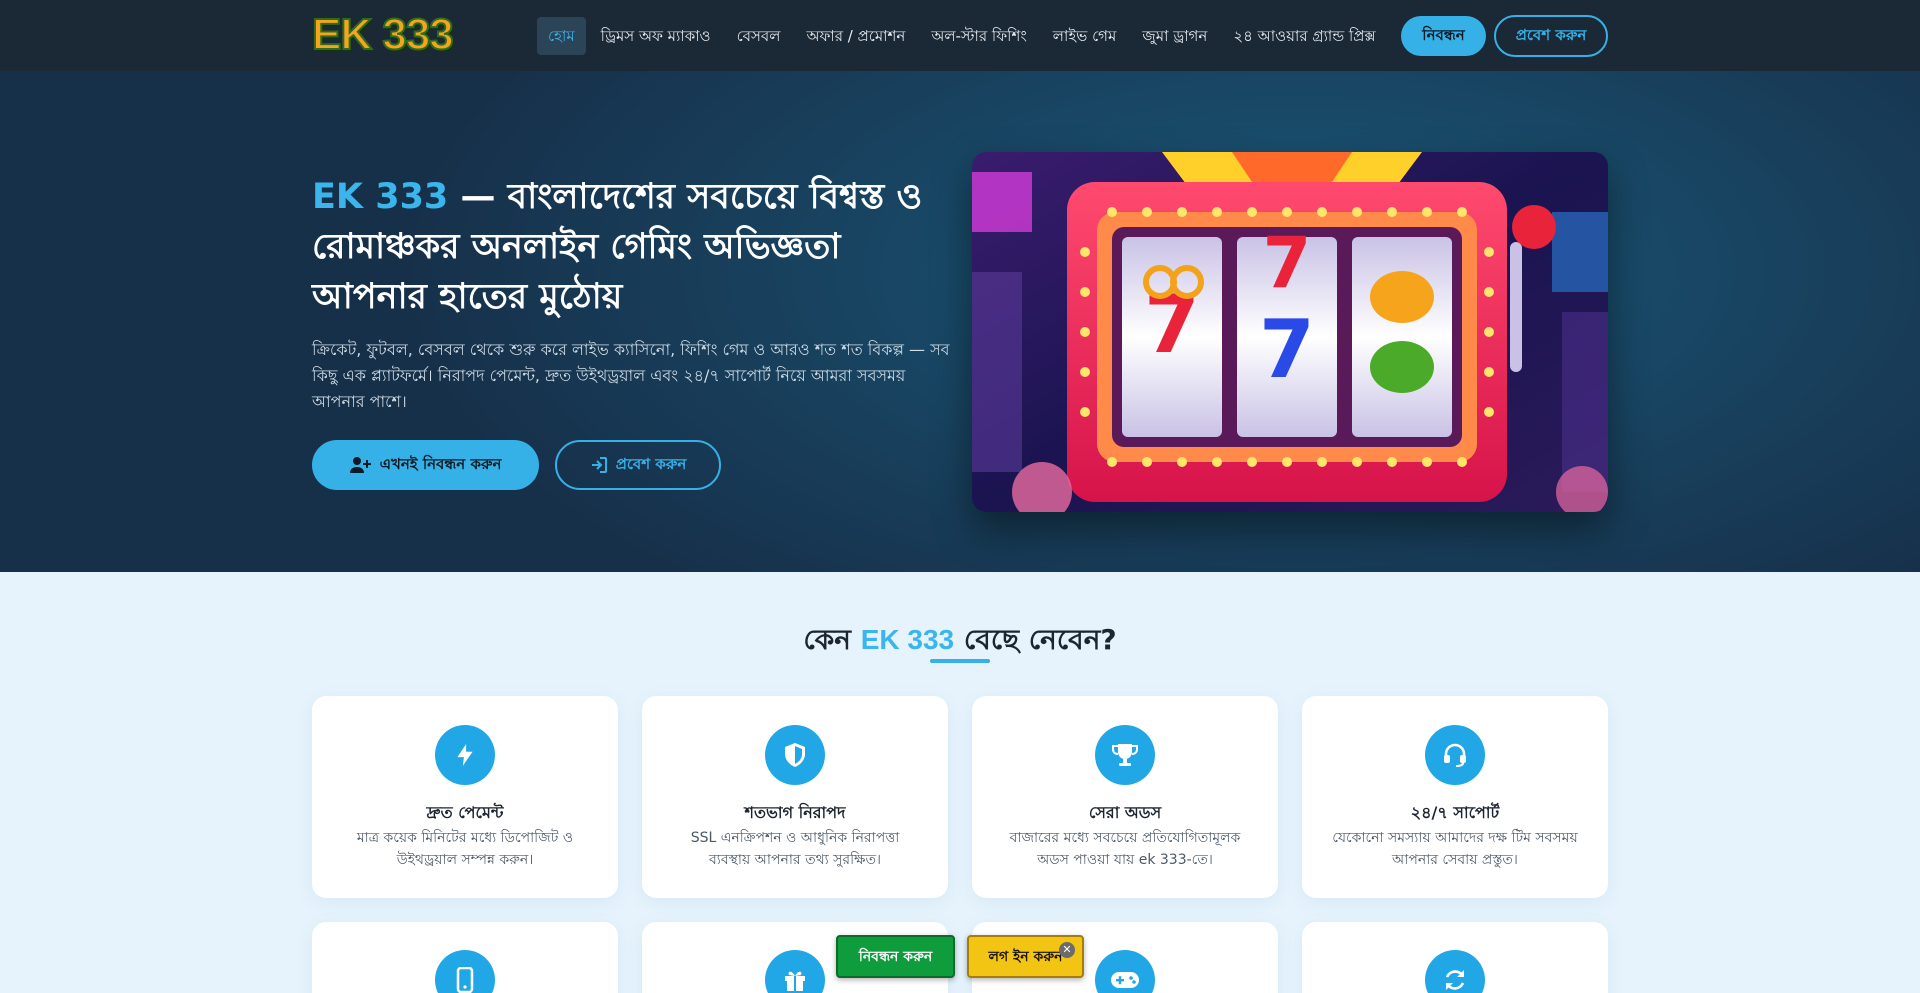 The height and width of the screenshot is (993, 1920). I want to click on slot-machine-image: 7 7 7, so click(1290, 332).